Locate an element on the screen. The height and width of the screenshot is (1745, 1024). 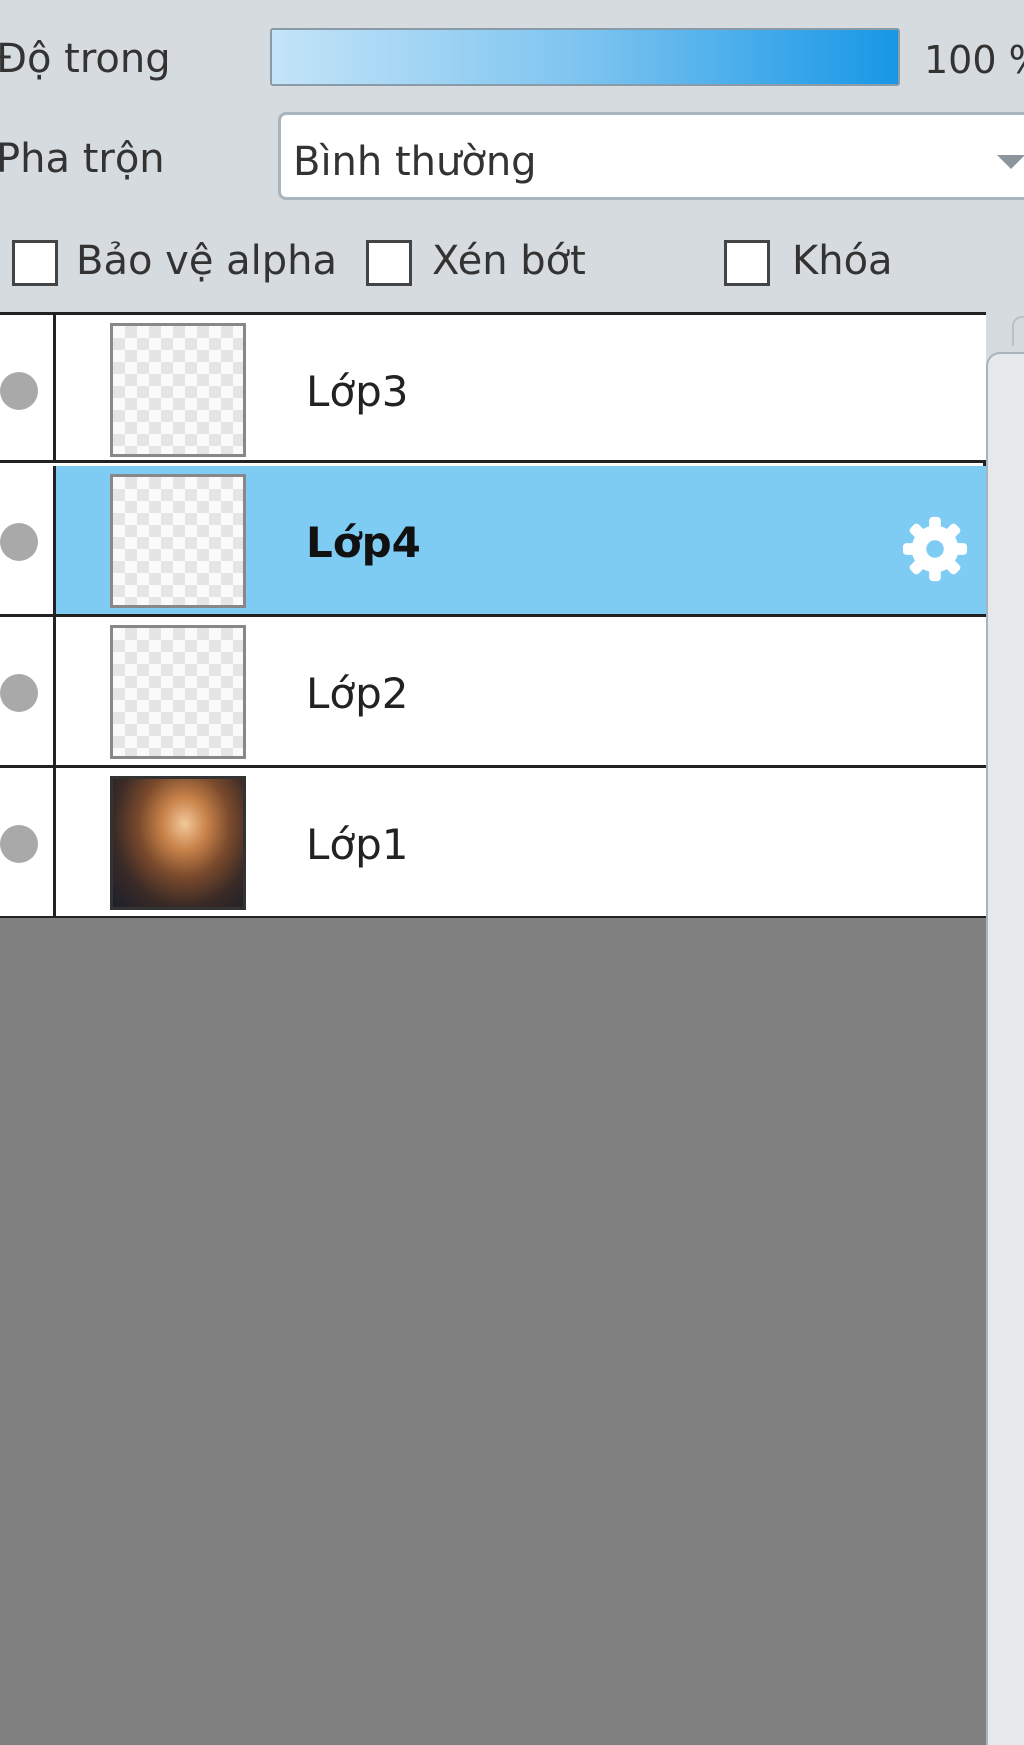
clip-checkbox is located at coordinates (389, 263).